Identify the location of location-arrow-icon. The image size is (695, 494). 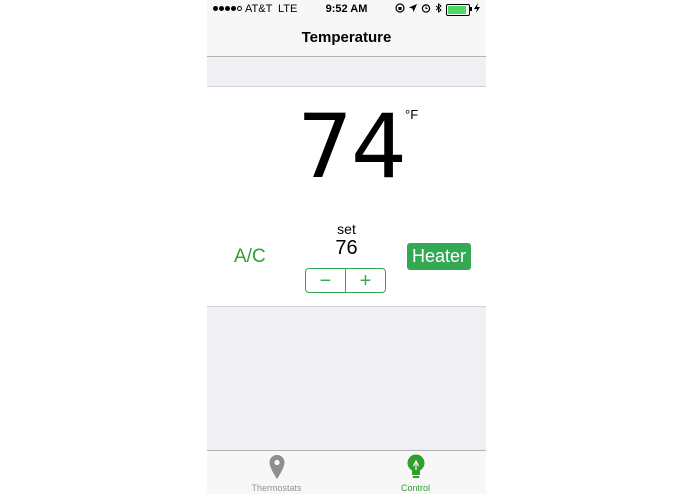
(413, 9).